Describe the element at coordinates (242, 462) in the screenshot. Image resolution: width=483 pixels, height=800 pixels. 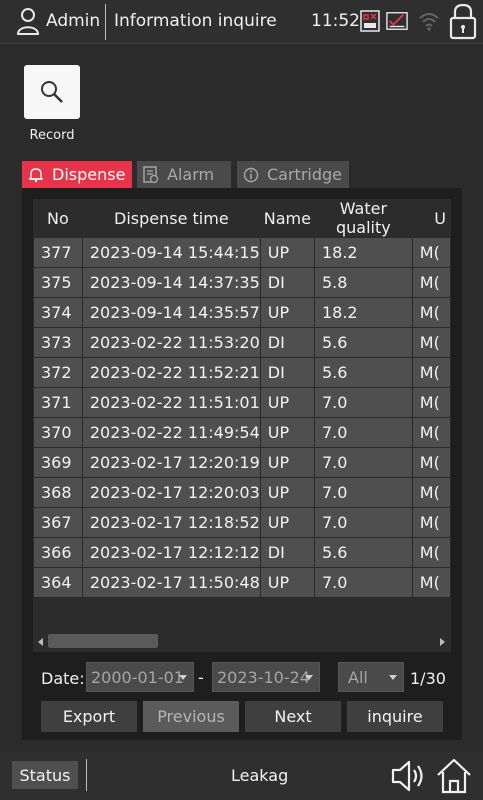
I see `table-row: 369 2023-02-17 12:20:19 UP 7.0 M(` at that location.